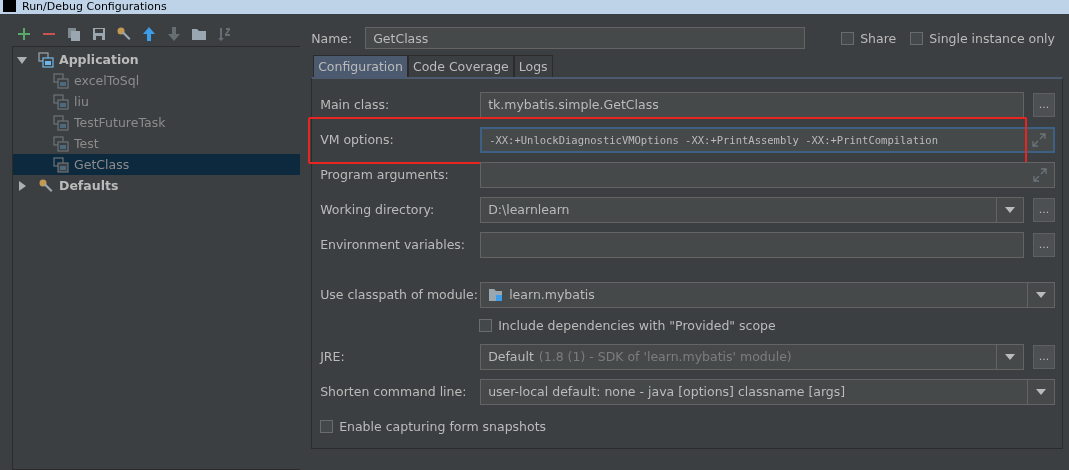  Describe the element at coordinates (869, 38) in the screenshot. I see `checkbox: Share` at that location.